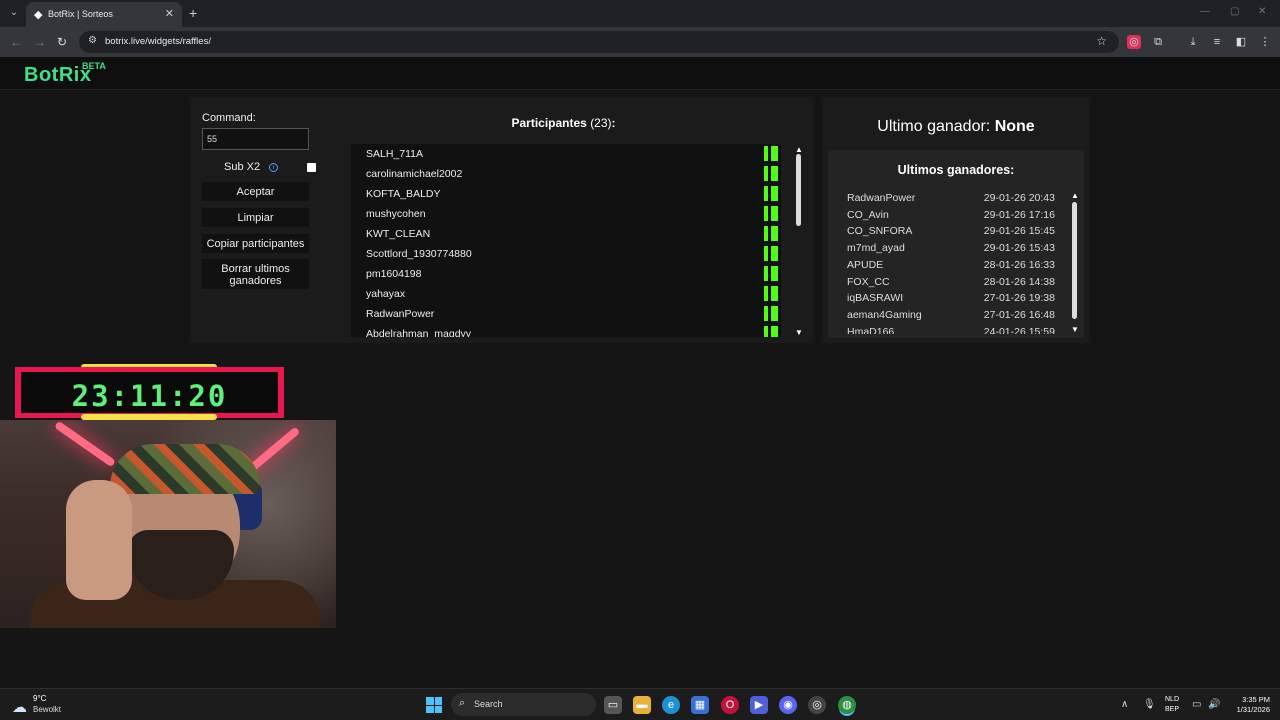 This screenshot has width=1280, height=720. I want to click on tray-chevron-icon: ∧, so click(1124, 704).